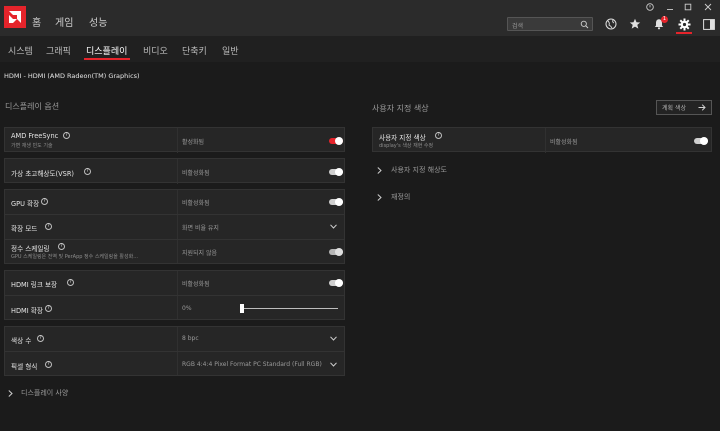 The image size is (720, 431). Describe the element at coordinates (200, 227) in the screenshot. I see `scaling-mode-value: 화면 비율 유지` at that location.